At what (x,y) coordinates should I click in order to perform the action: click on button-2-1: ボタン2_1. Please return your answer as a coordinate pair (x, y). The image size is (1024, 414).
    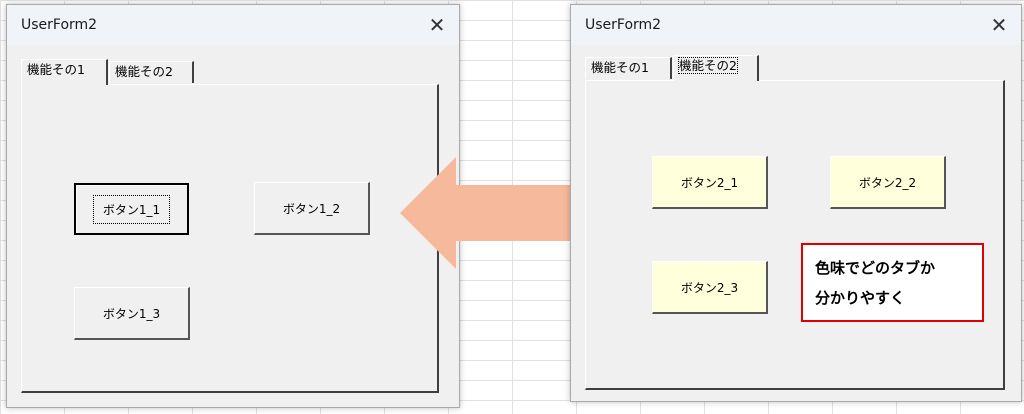
    Looking at the image, I should click on (710, 182).